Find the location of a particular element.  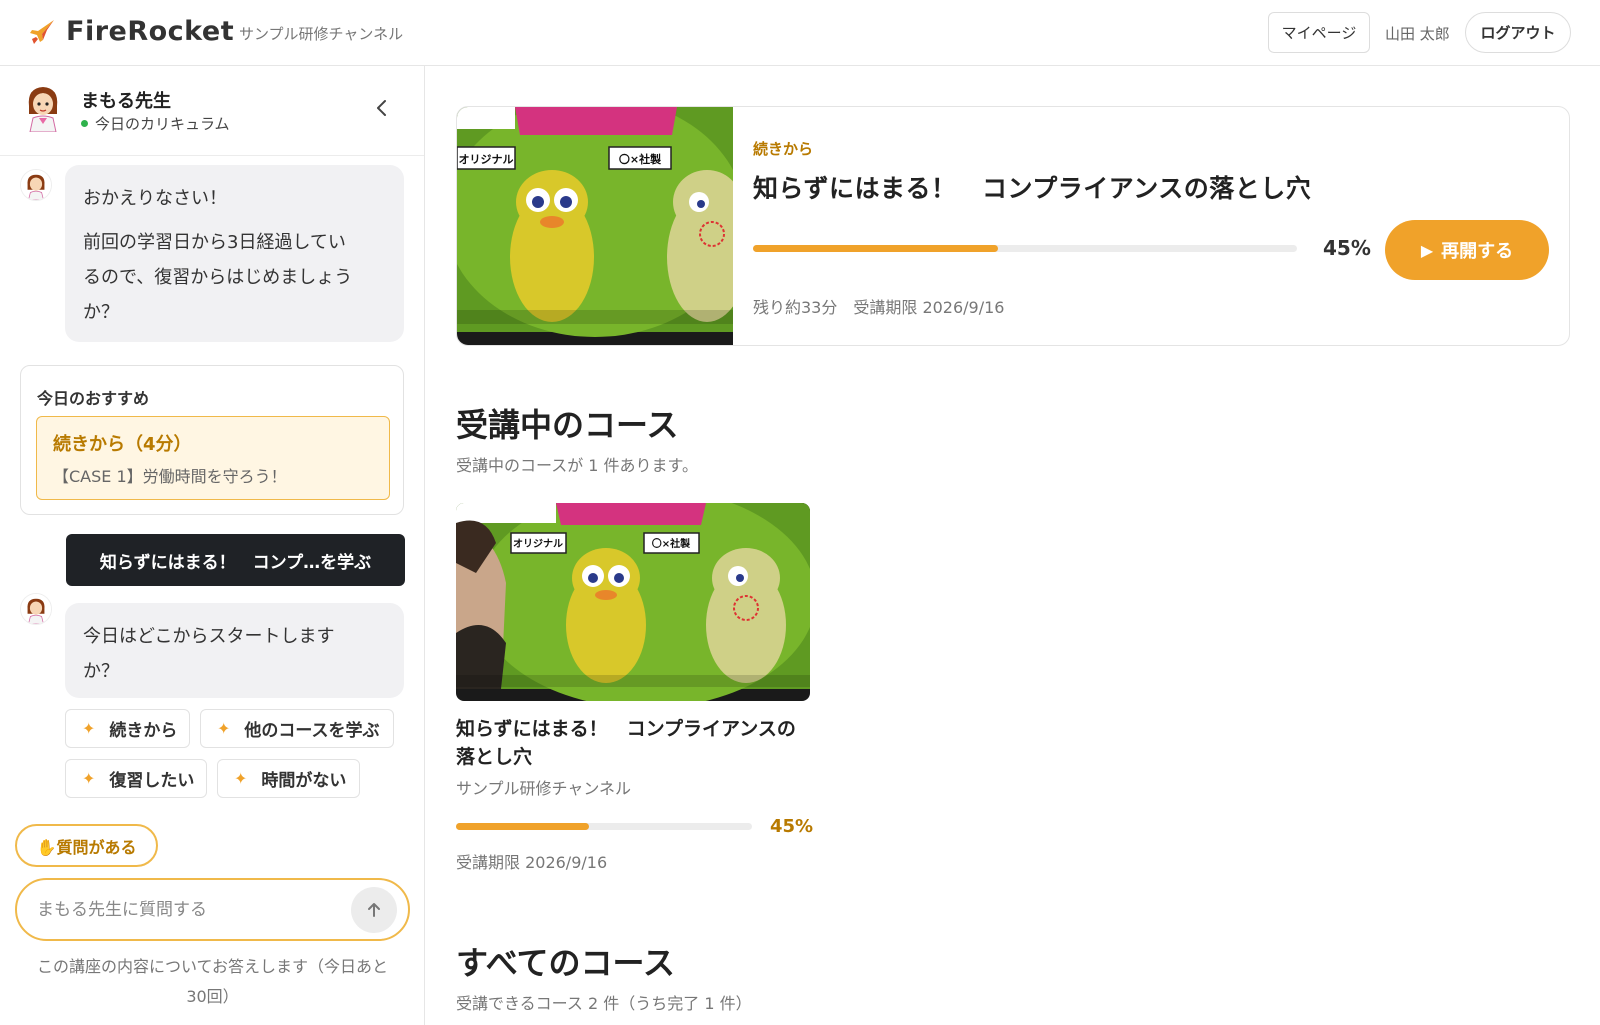

message-text: 今日はどこからスタートします is located at coordinates (209, 636).